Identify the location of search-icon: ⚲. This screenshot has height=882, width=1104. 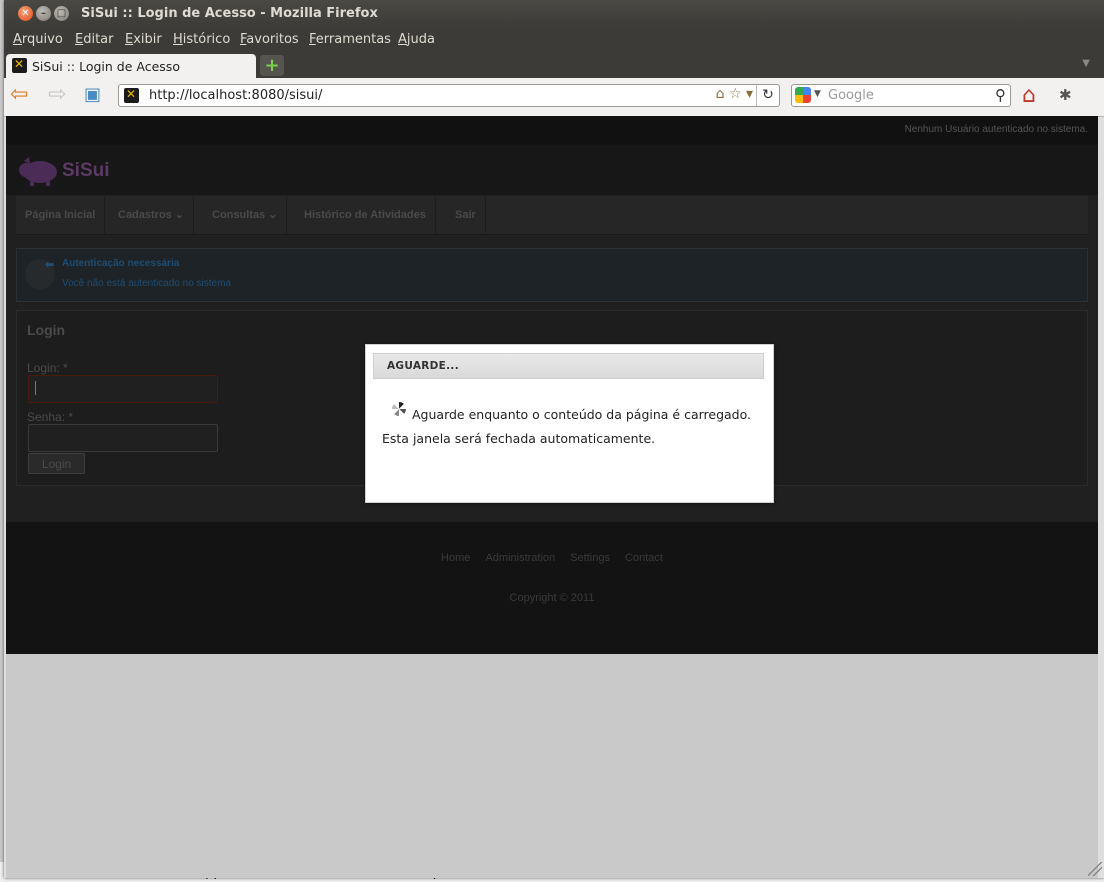
(1000, 95).